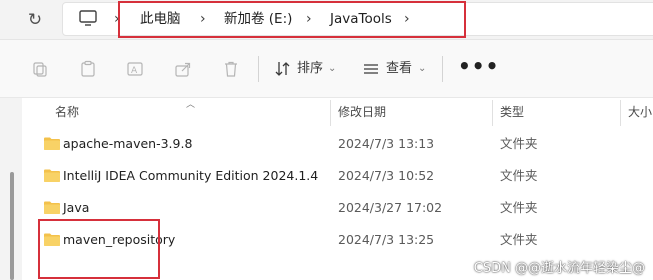 The height and width of the screenshot is (280, 653). I want to click on delete-icon, so click(231, 69).